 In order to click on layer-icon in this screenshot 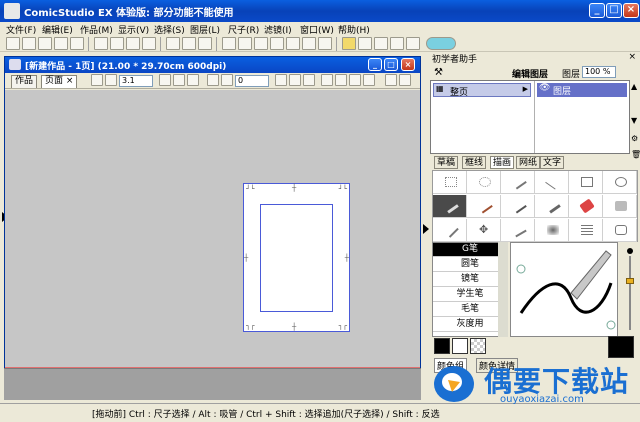, I will do `click(245, 43)`.